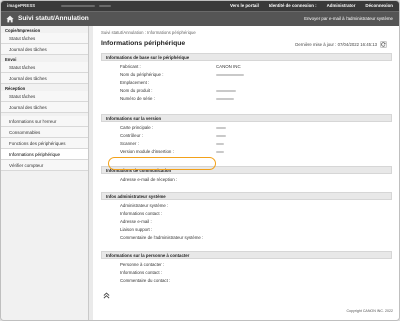 The width and height of the screenshot is (400, 321). I want to click on section-header: Informations sur la version, so click(246, 118).